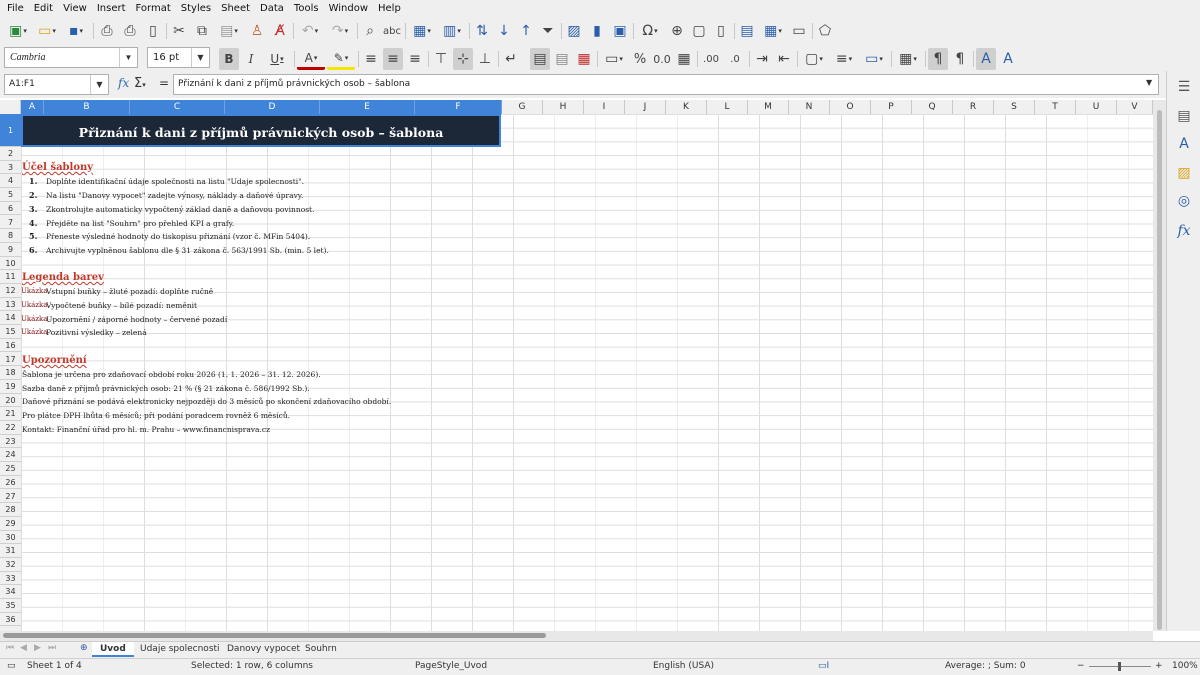  I want to click on row-header: 35, so click(10, 606).